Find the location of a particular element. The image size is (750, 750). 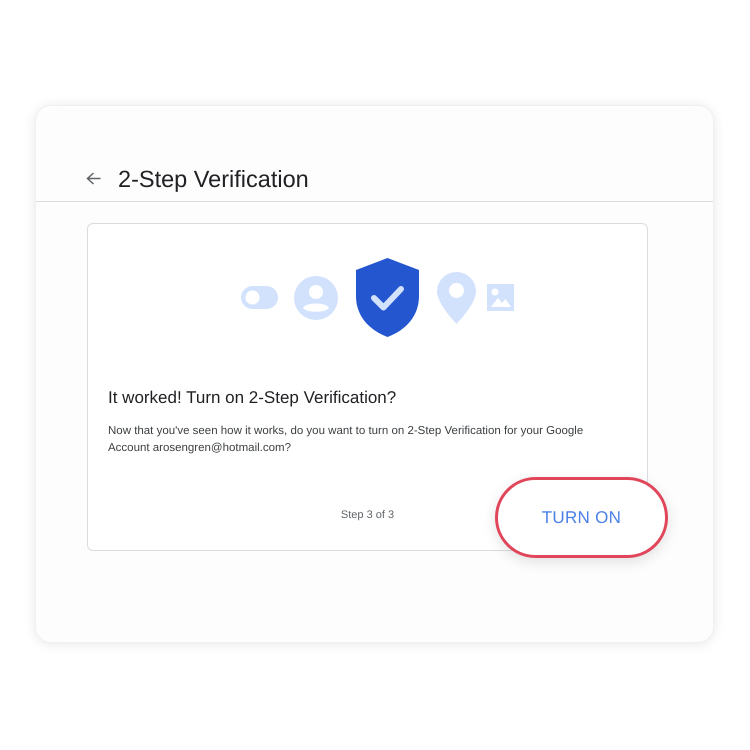

step-counter: Step 3 of 3 is located at coordinates (367, 515).